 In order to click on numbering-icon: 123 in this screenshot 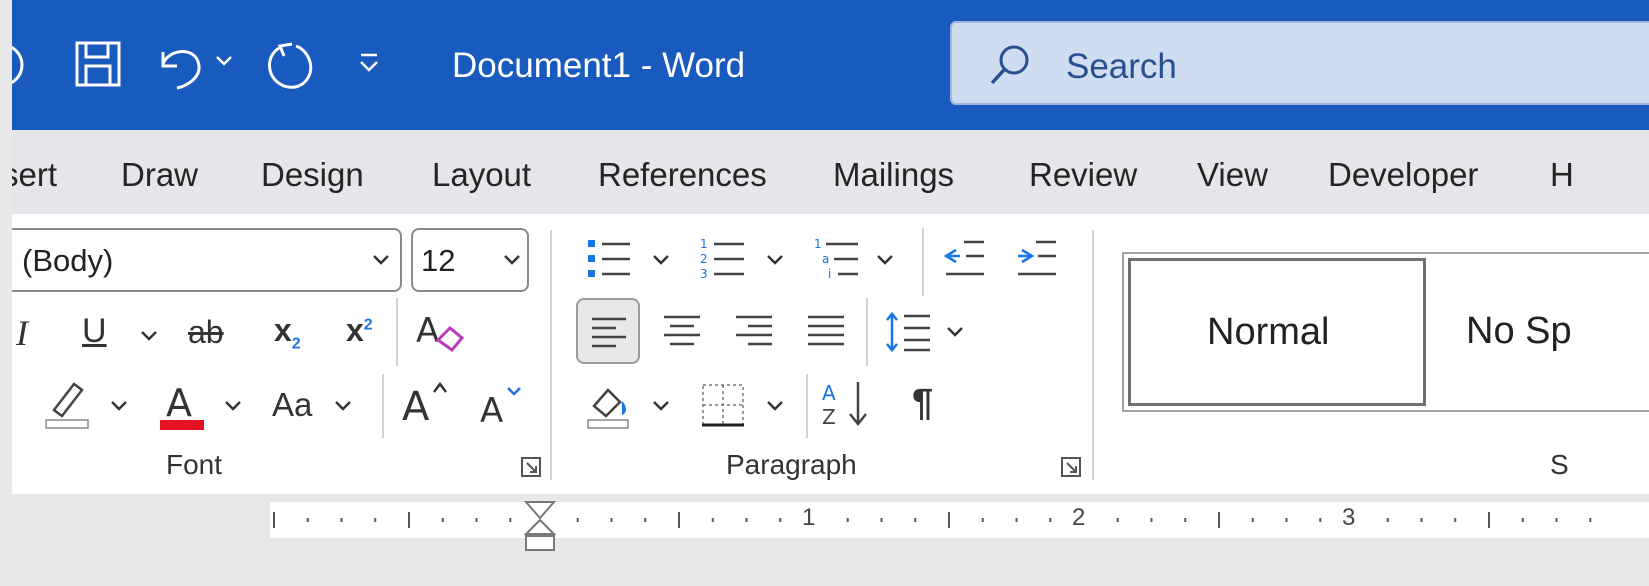, I will do `click(724, 259)`.